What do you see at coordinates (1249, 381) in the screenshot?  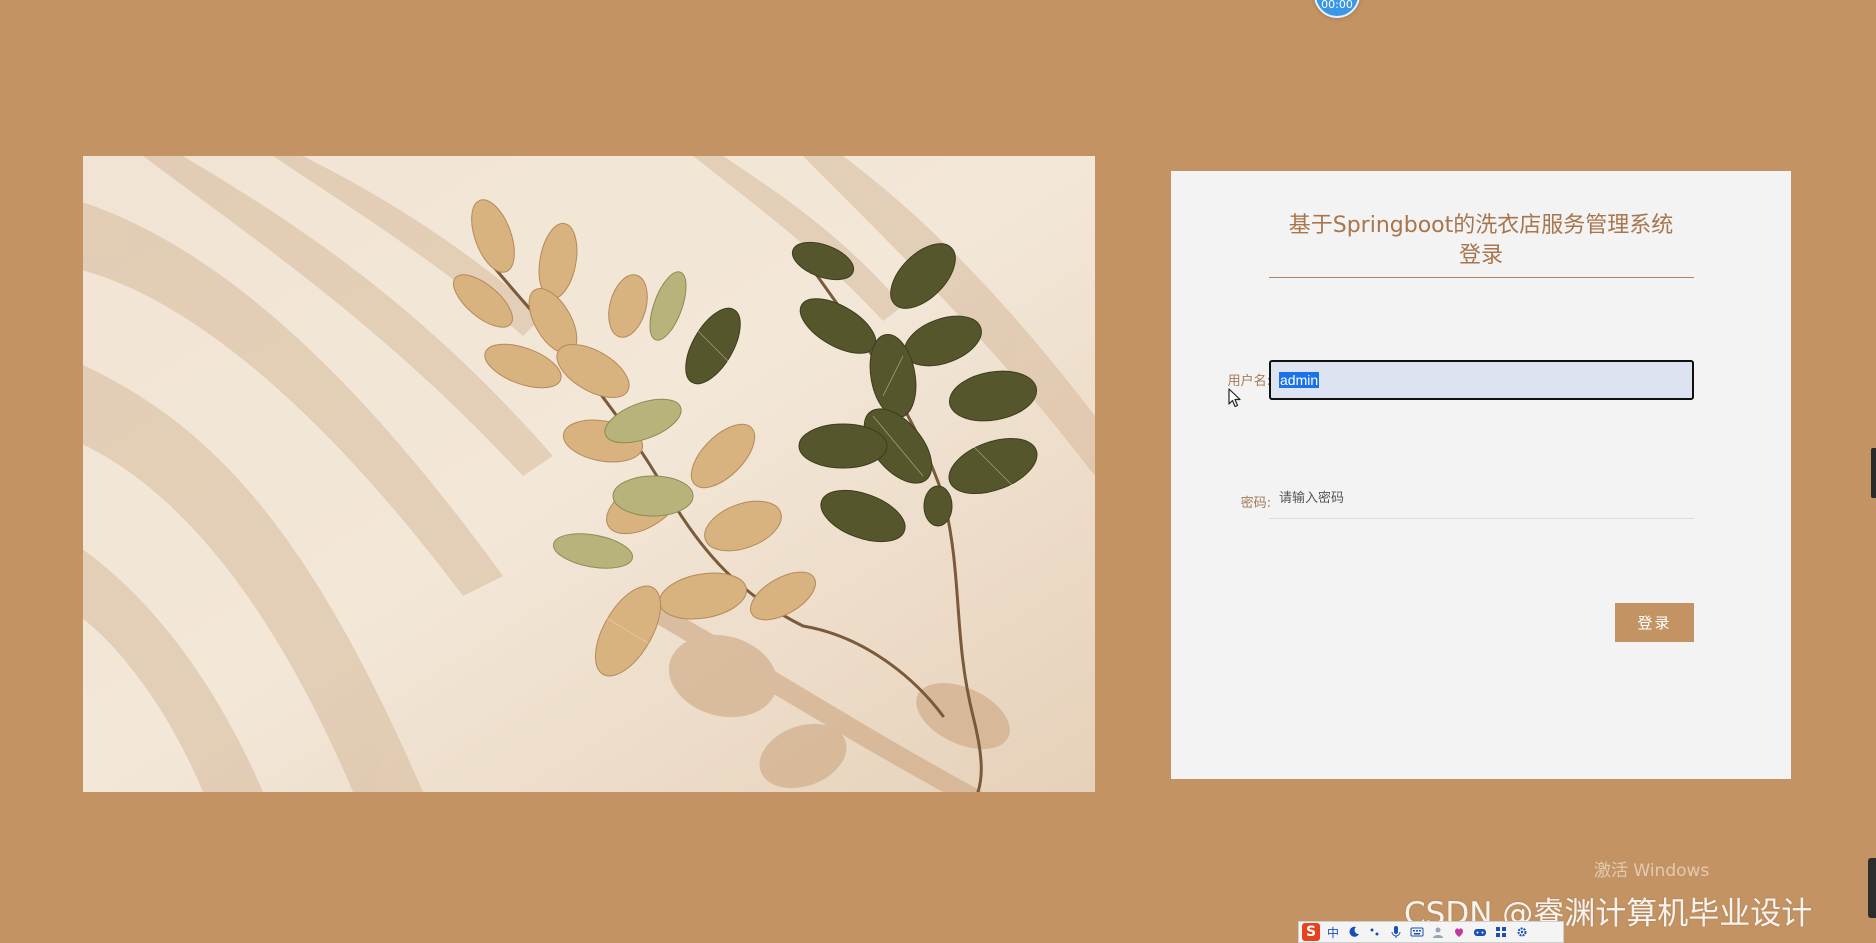 I see `username-label: 用户名:` at bounding box center [1249, 381].